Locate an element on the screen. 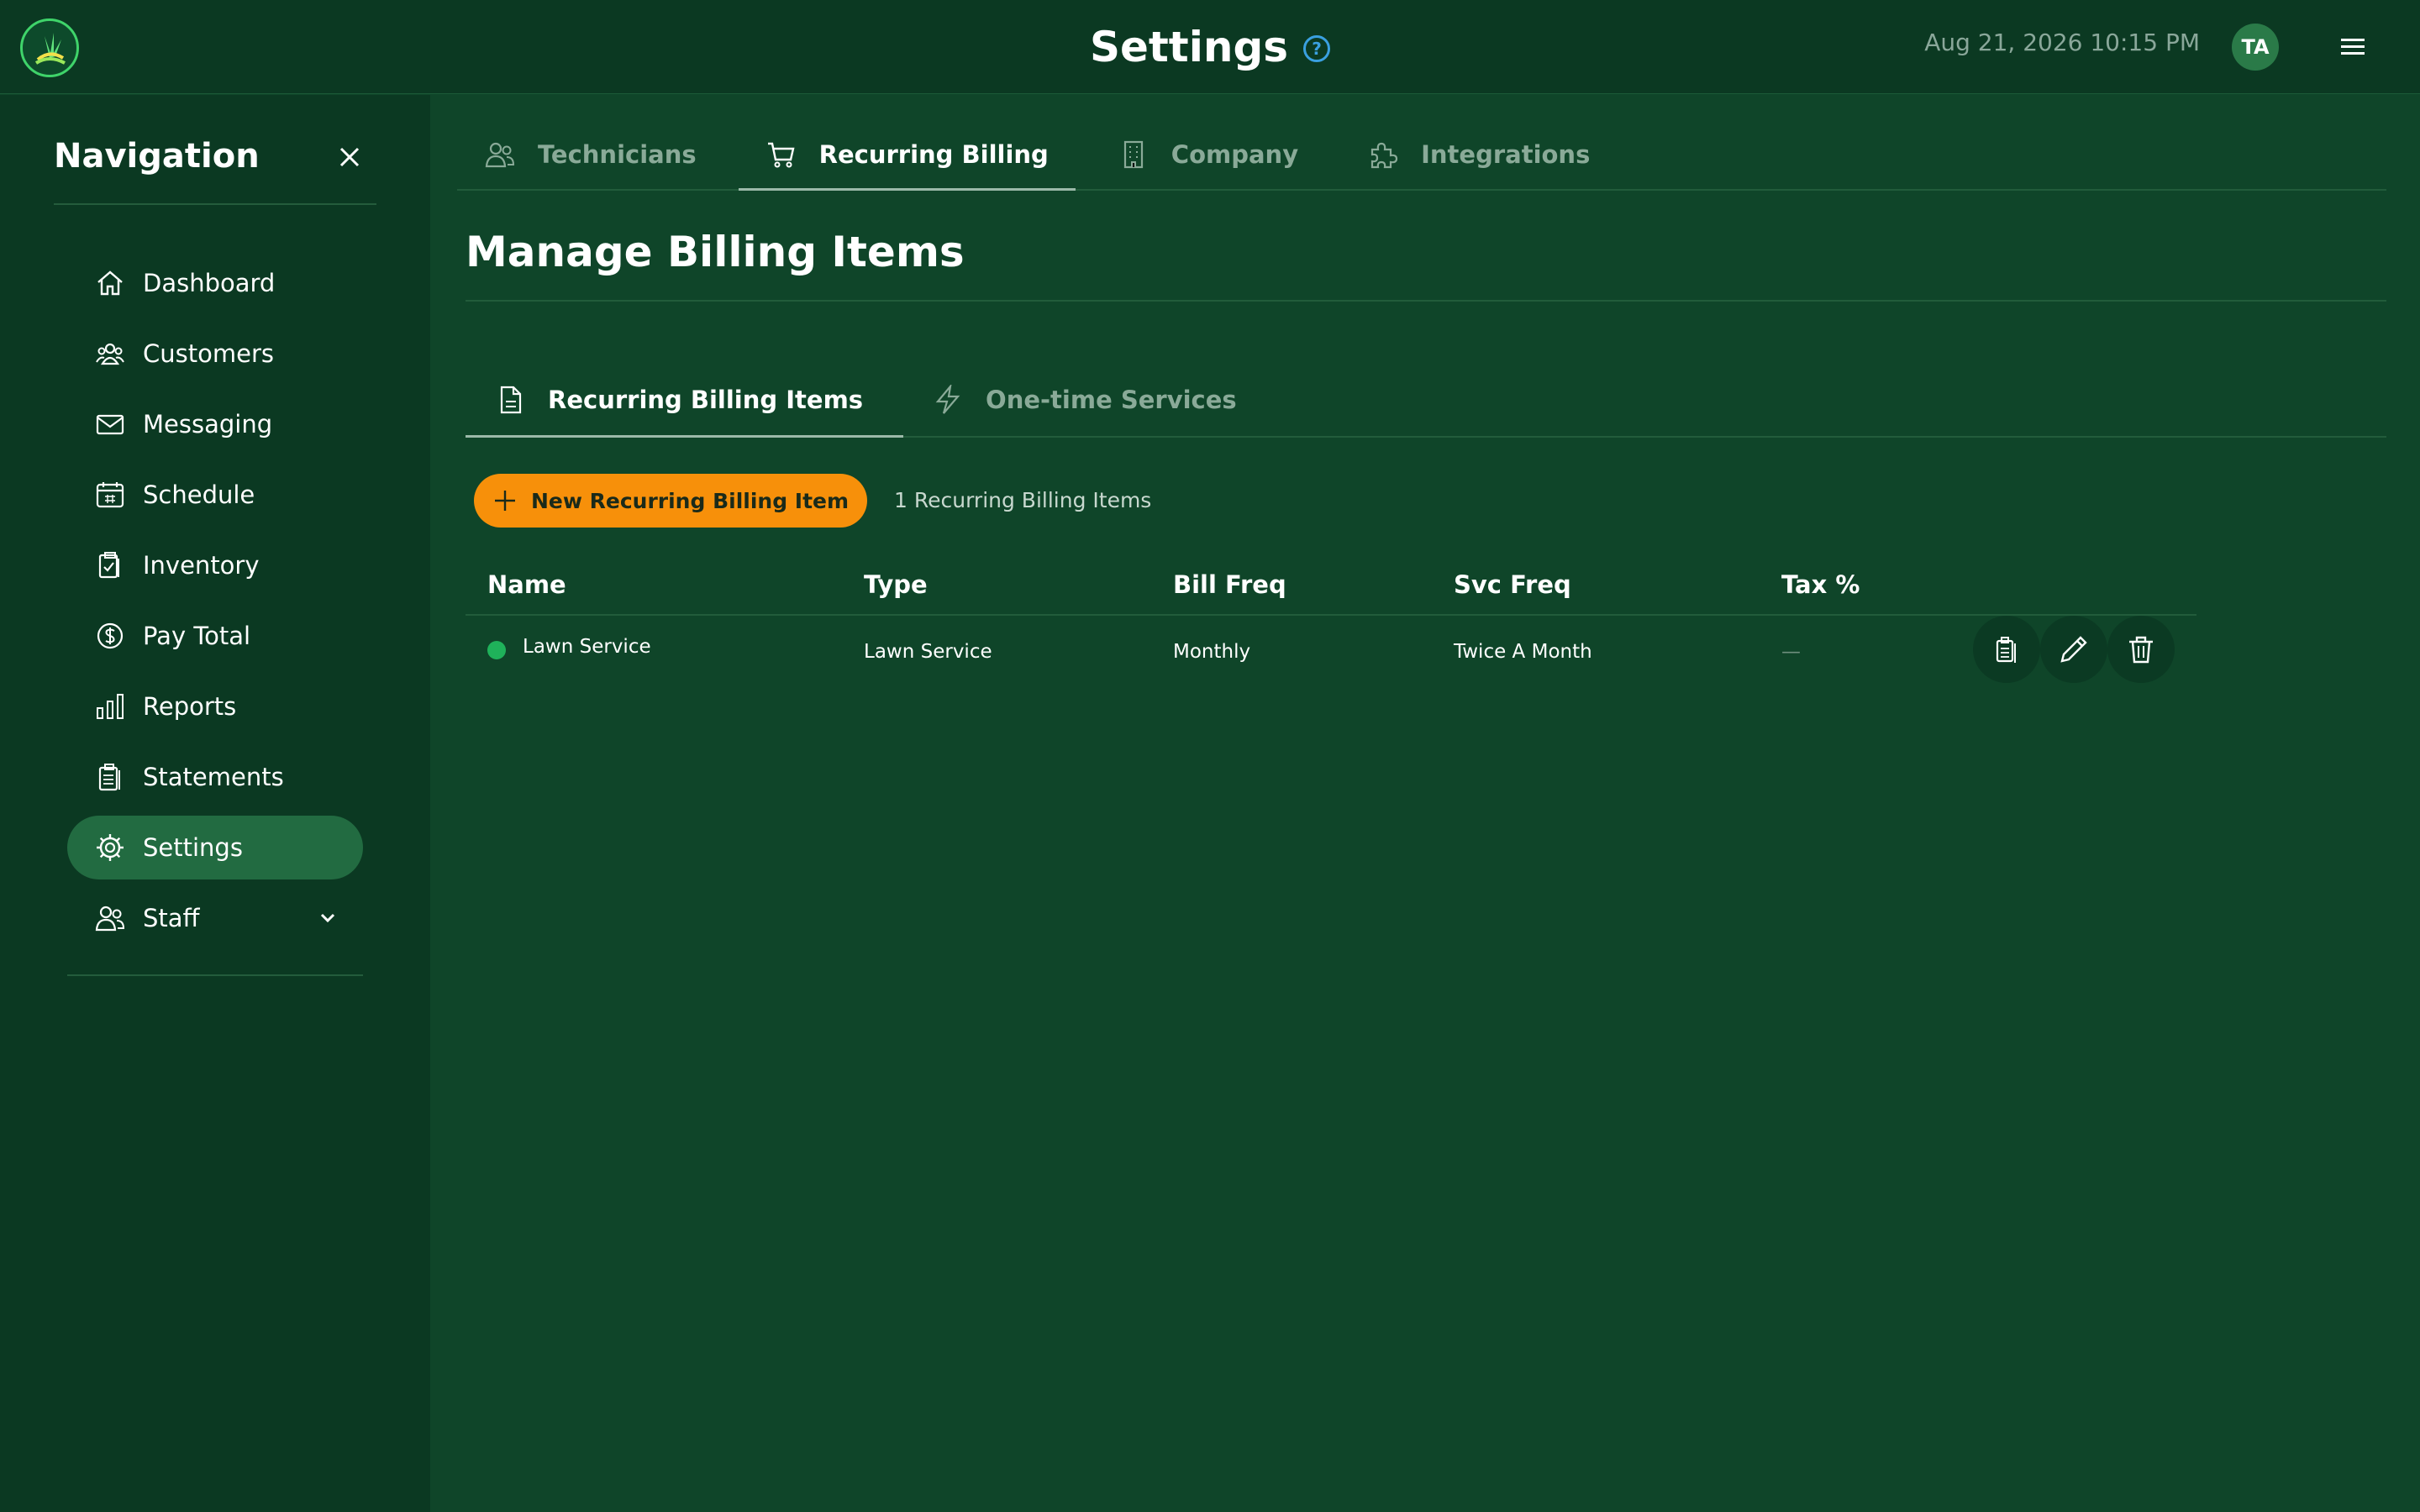  navigation-title: Navigation is located at coordinates (157, 156).